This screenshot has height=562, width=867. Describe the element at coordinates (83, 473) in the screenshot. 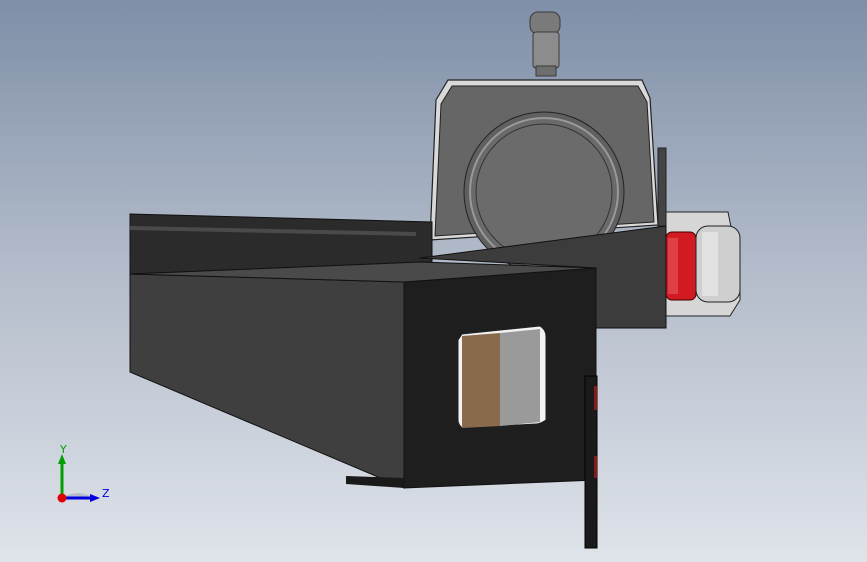

I see `orientation-triad: Y Z` at that location.